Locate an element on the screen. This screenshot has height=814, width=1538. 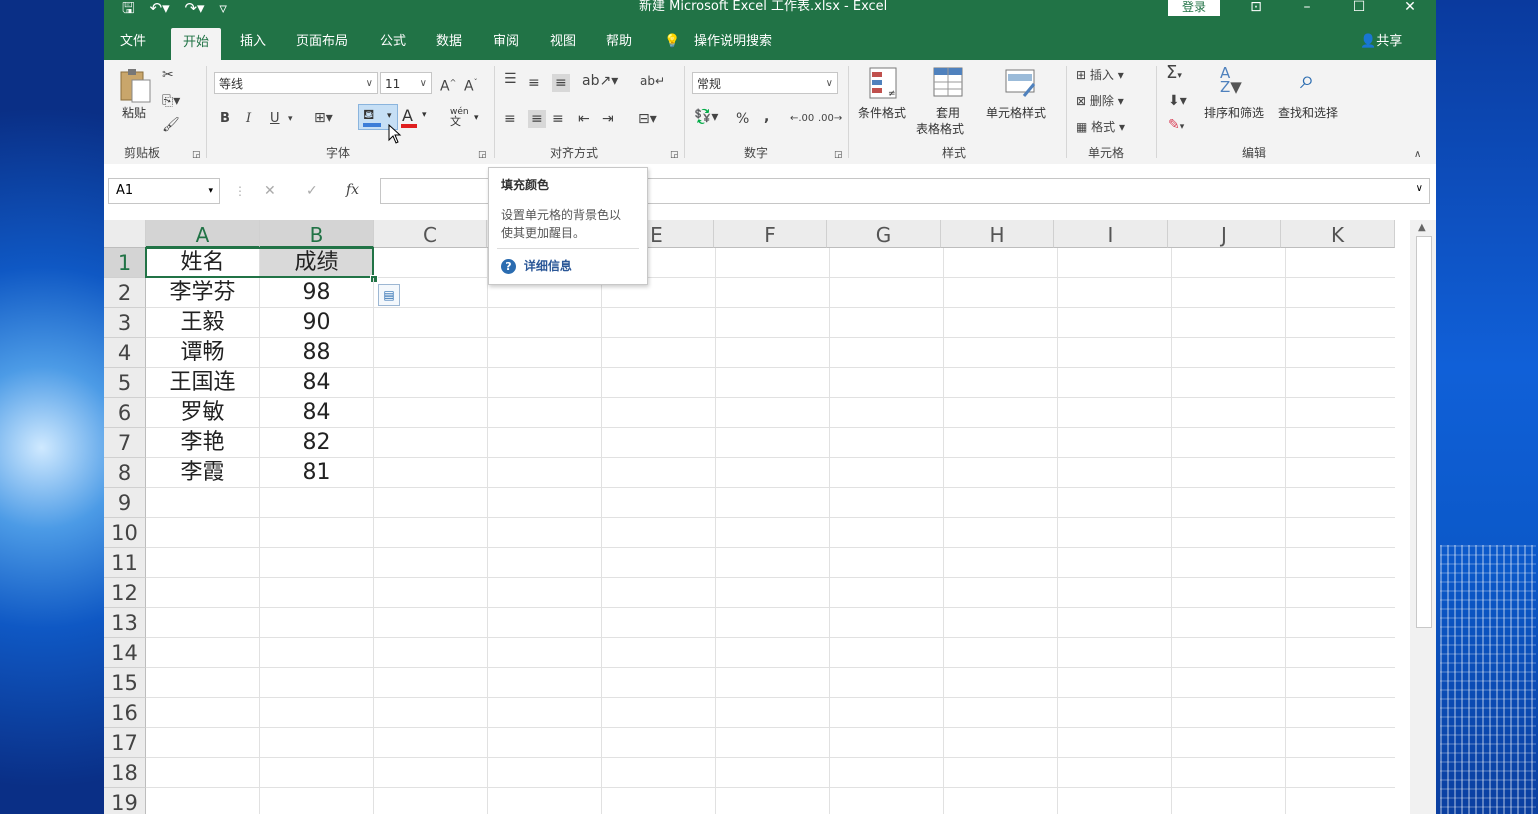
wrap-text-icon: ab↵ is located at coordinates (652, 81).